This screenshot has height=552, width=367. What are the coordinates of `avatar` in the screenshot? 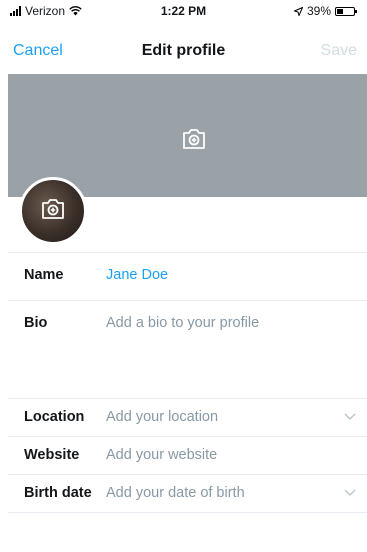 It's located at (53, 211).